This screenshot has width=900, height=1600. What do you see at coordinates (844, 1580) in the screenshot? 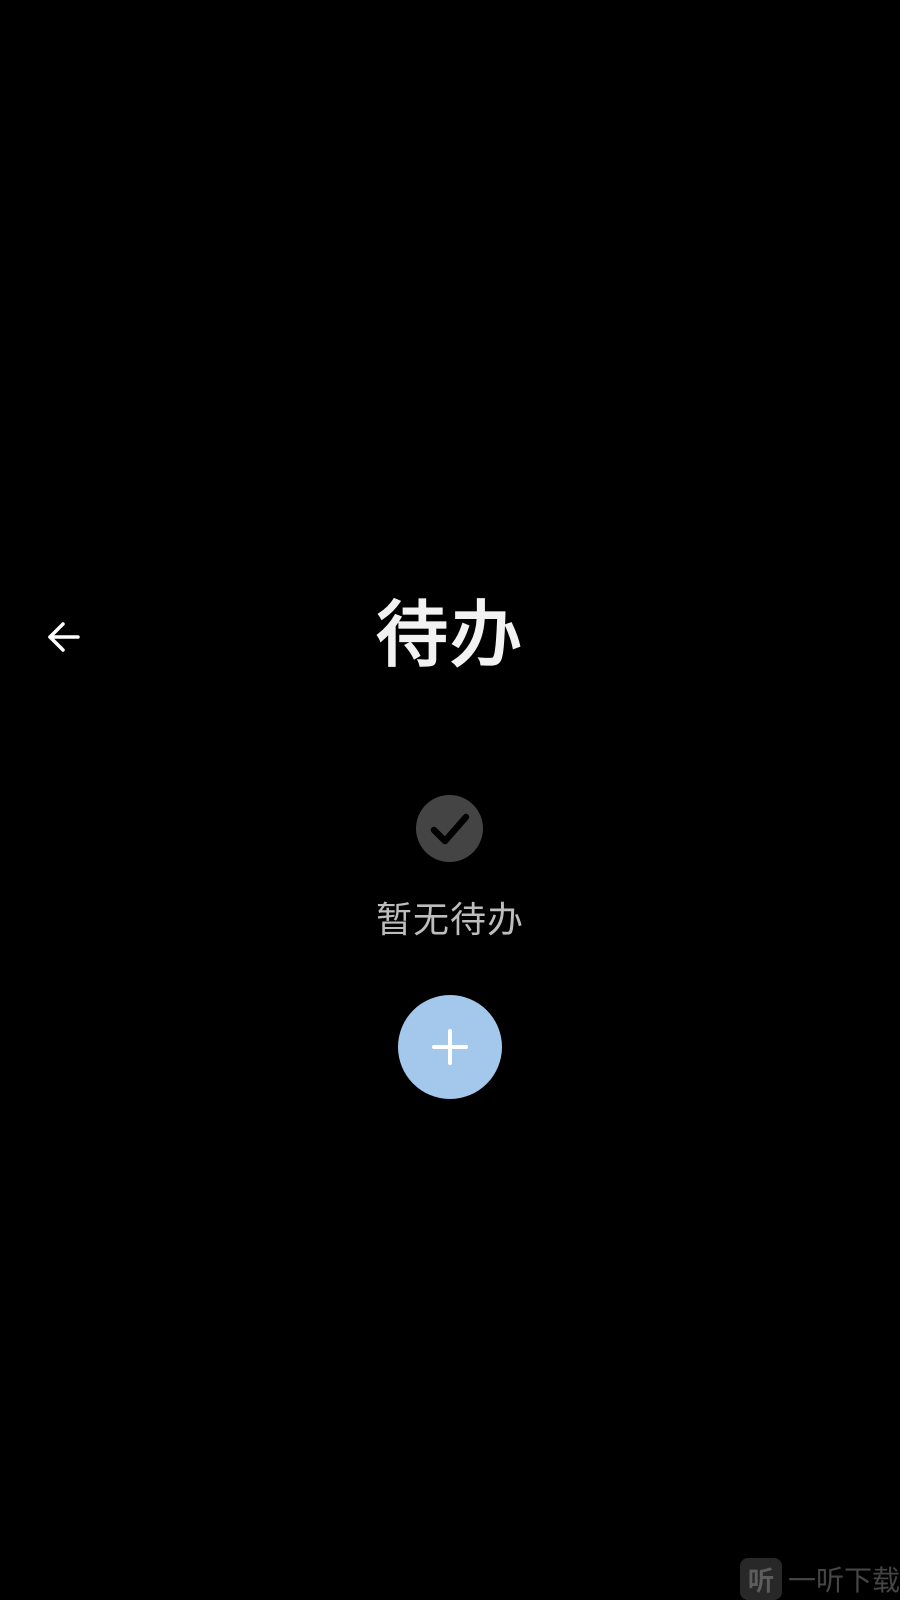
I see `watermark-text: 一听下载` at bounding box center [844, 1580].